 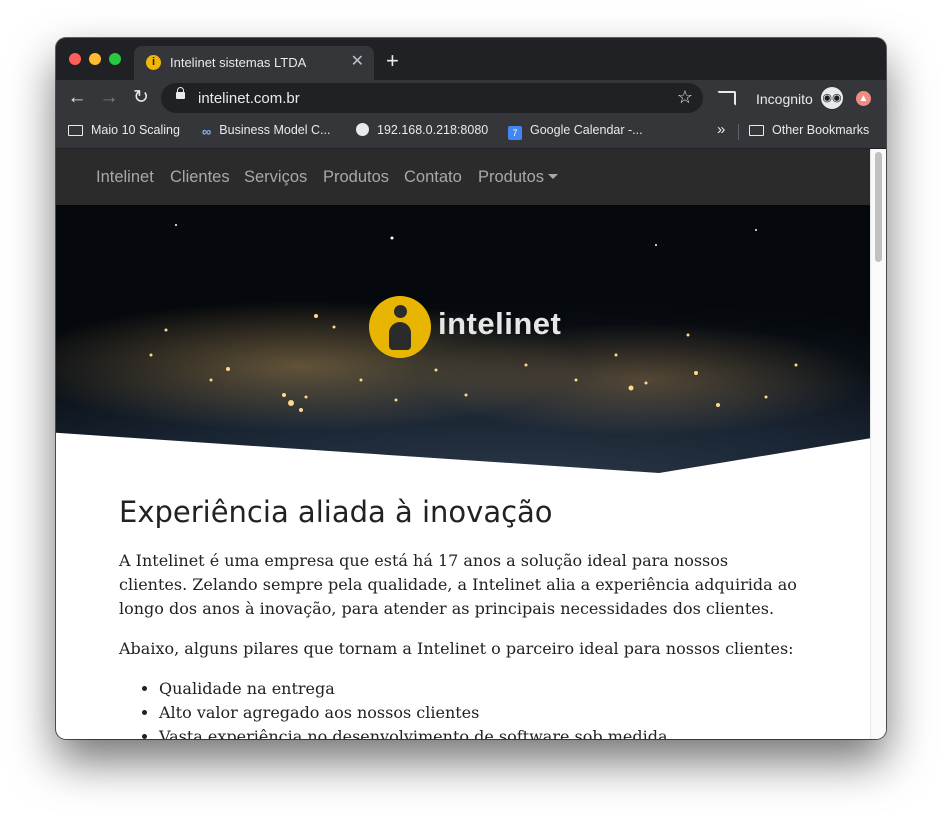 What do you see at coordinates (109, 98) in the screenshot?
I see `forward-arrow-icon: →` at bounding box center [109, 98].